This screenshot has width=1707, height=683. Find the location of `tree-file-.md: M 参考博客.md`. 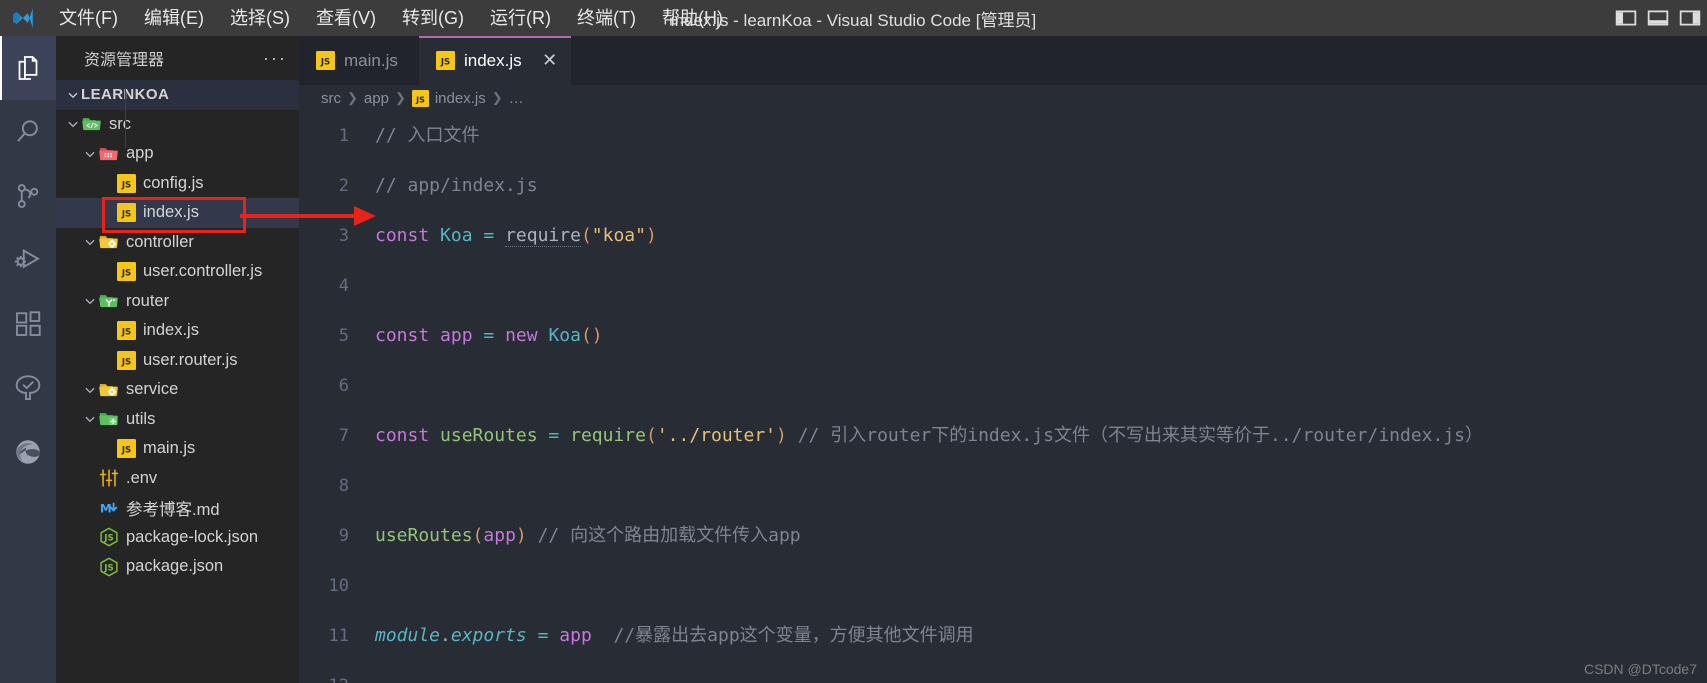

tree-file-.md: M 参考博客.md is located at coordinates (177, 508).